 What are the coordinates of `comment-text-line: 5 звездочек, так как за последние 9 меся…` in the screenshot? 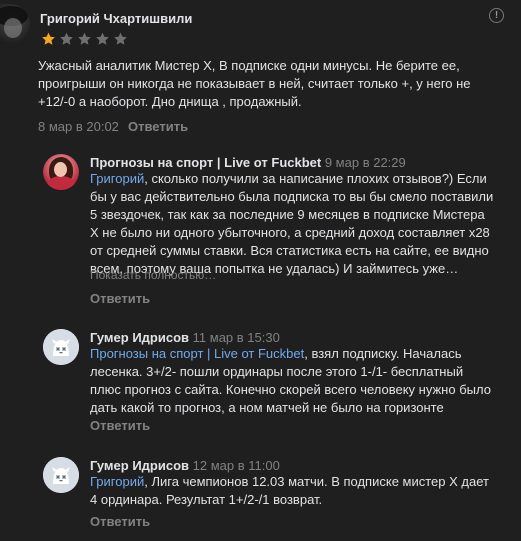 It's located at (287, 214).